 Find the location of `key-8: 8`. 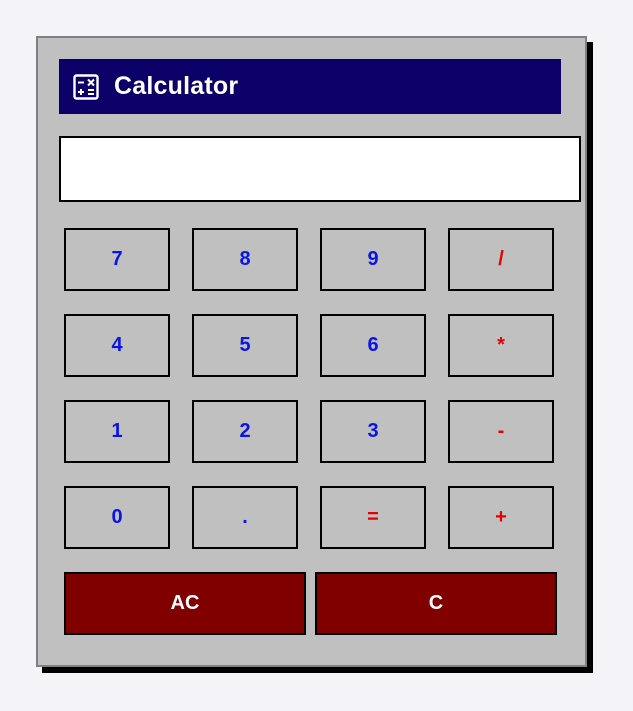

key-8: 8 is located at coordinates (245, 259).